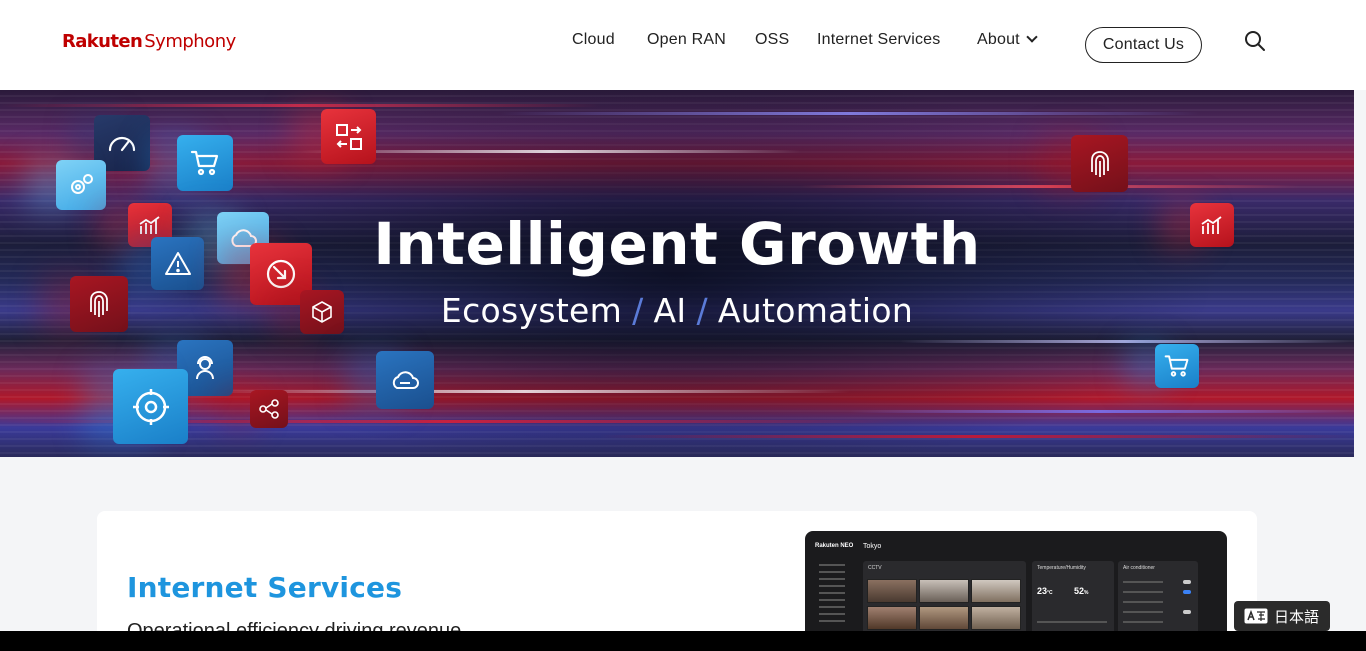 This screenshot has width=1366, height=651. I want to click on search-icon, so click(1255, 41).